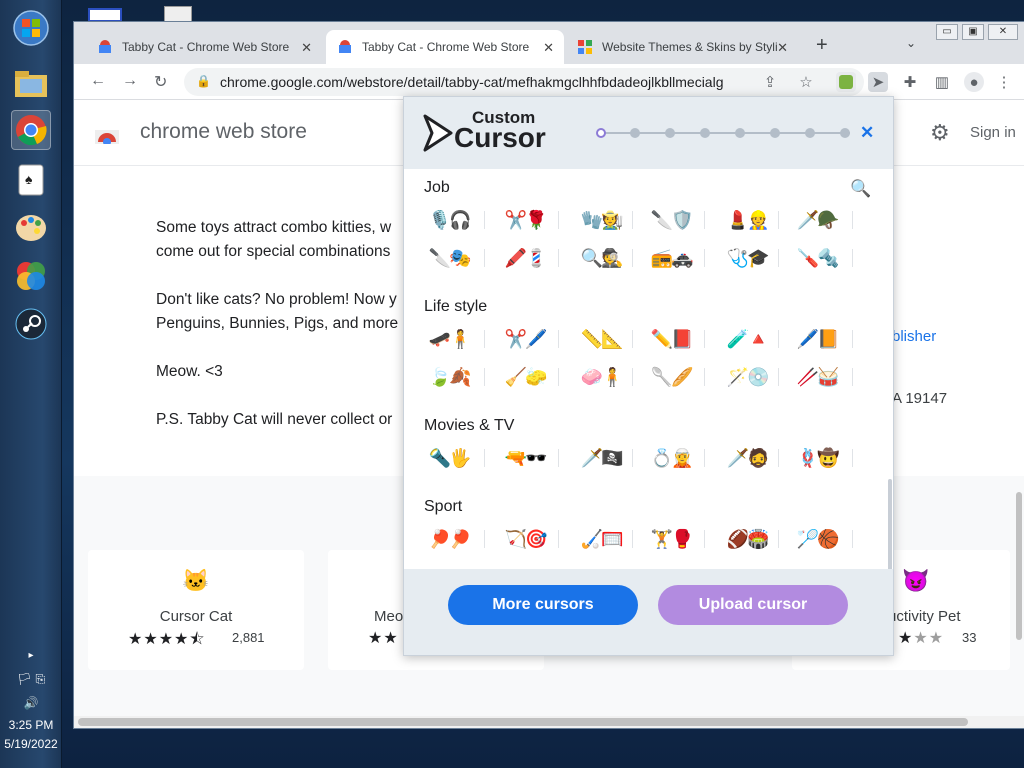  What do you see at coordinates (671, 258) in the screenshot?
I see `cursor-pack-item: 📻🚓` at bounding box center [671, 258].